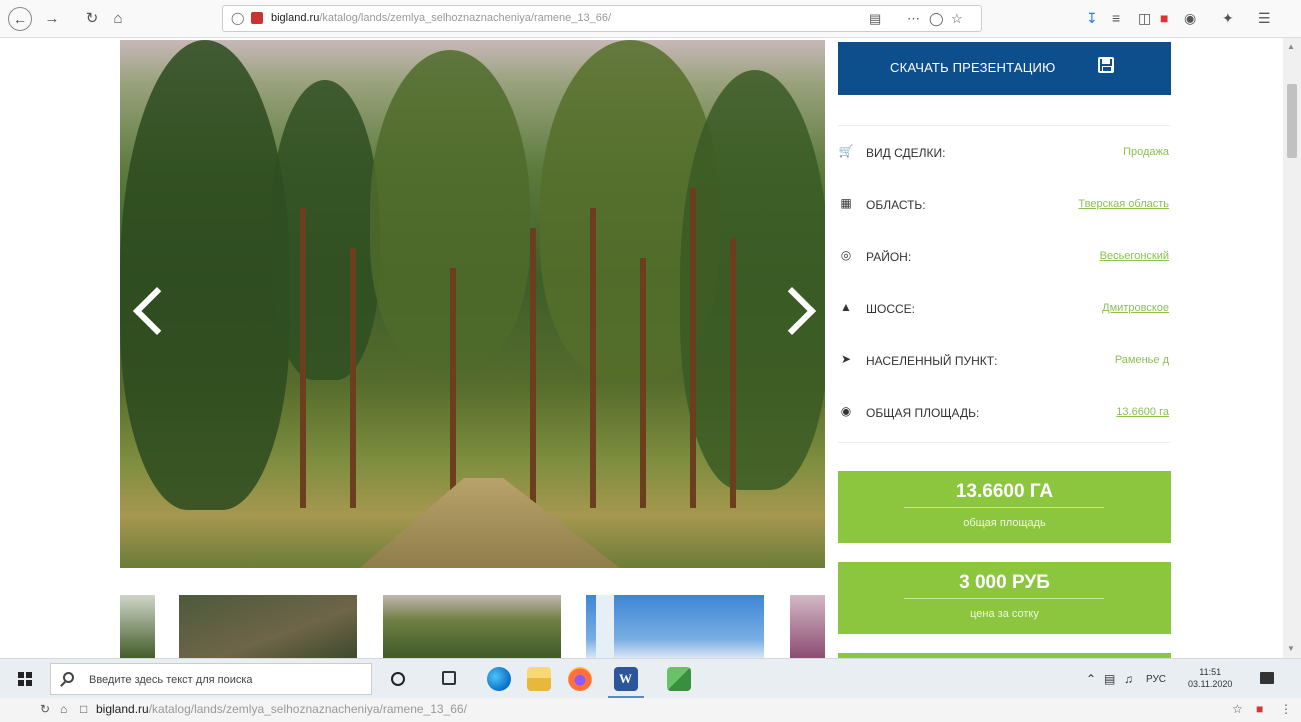 This screenshot has height=722, width=1301. Describe the element at coordinates (1004, 205) in the screenshot. I see `detail-row-region: ▦ ОБЛАСТЬ: Тверская область` at that location.